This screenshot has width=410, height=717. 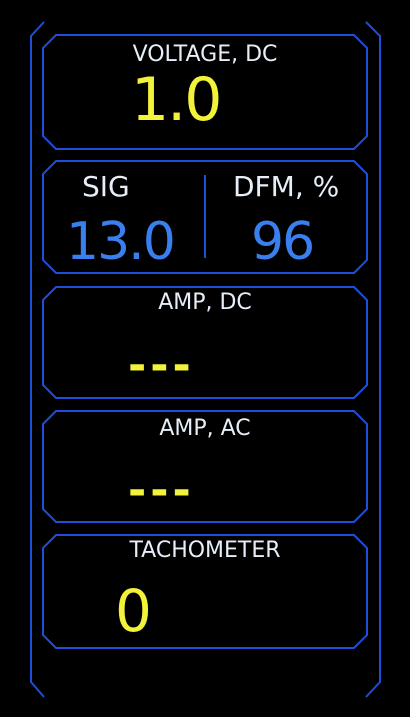 I want to click on outer-frame-right, so click(x=373, y=359).